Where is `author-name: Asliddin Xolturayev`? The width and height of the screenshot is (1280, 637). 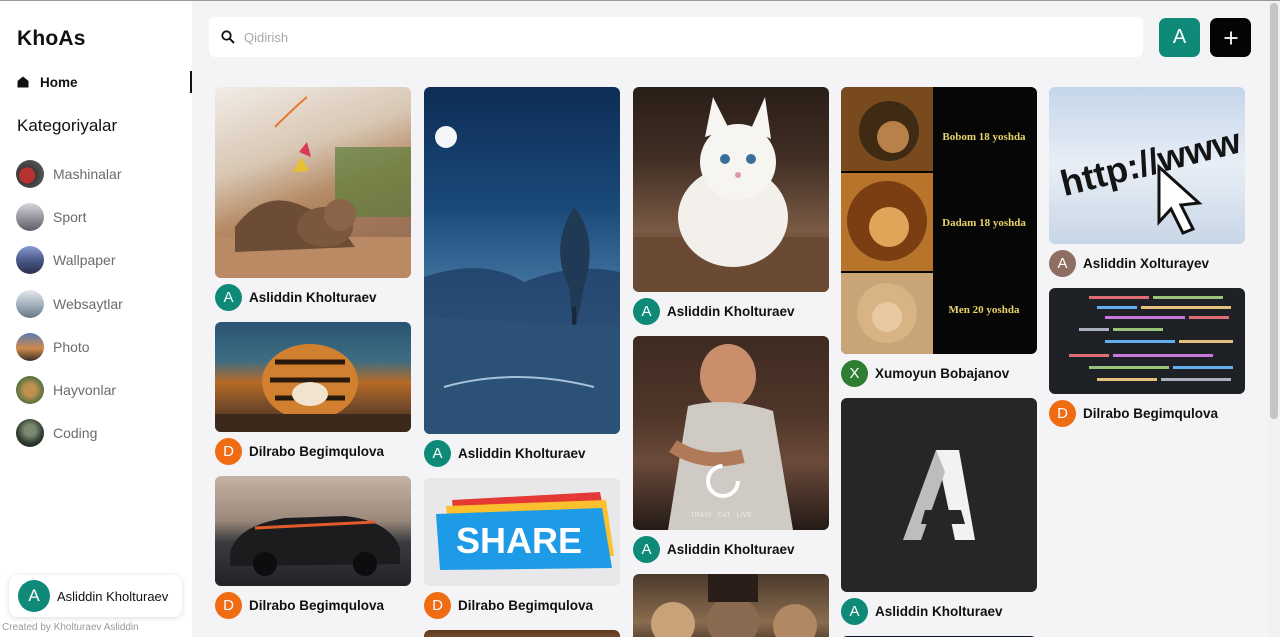 author-name: Asliddin Xolturayev is located at coordinates (1146, 263).